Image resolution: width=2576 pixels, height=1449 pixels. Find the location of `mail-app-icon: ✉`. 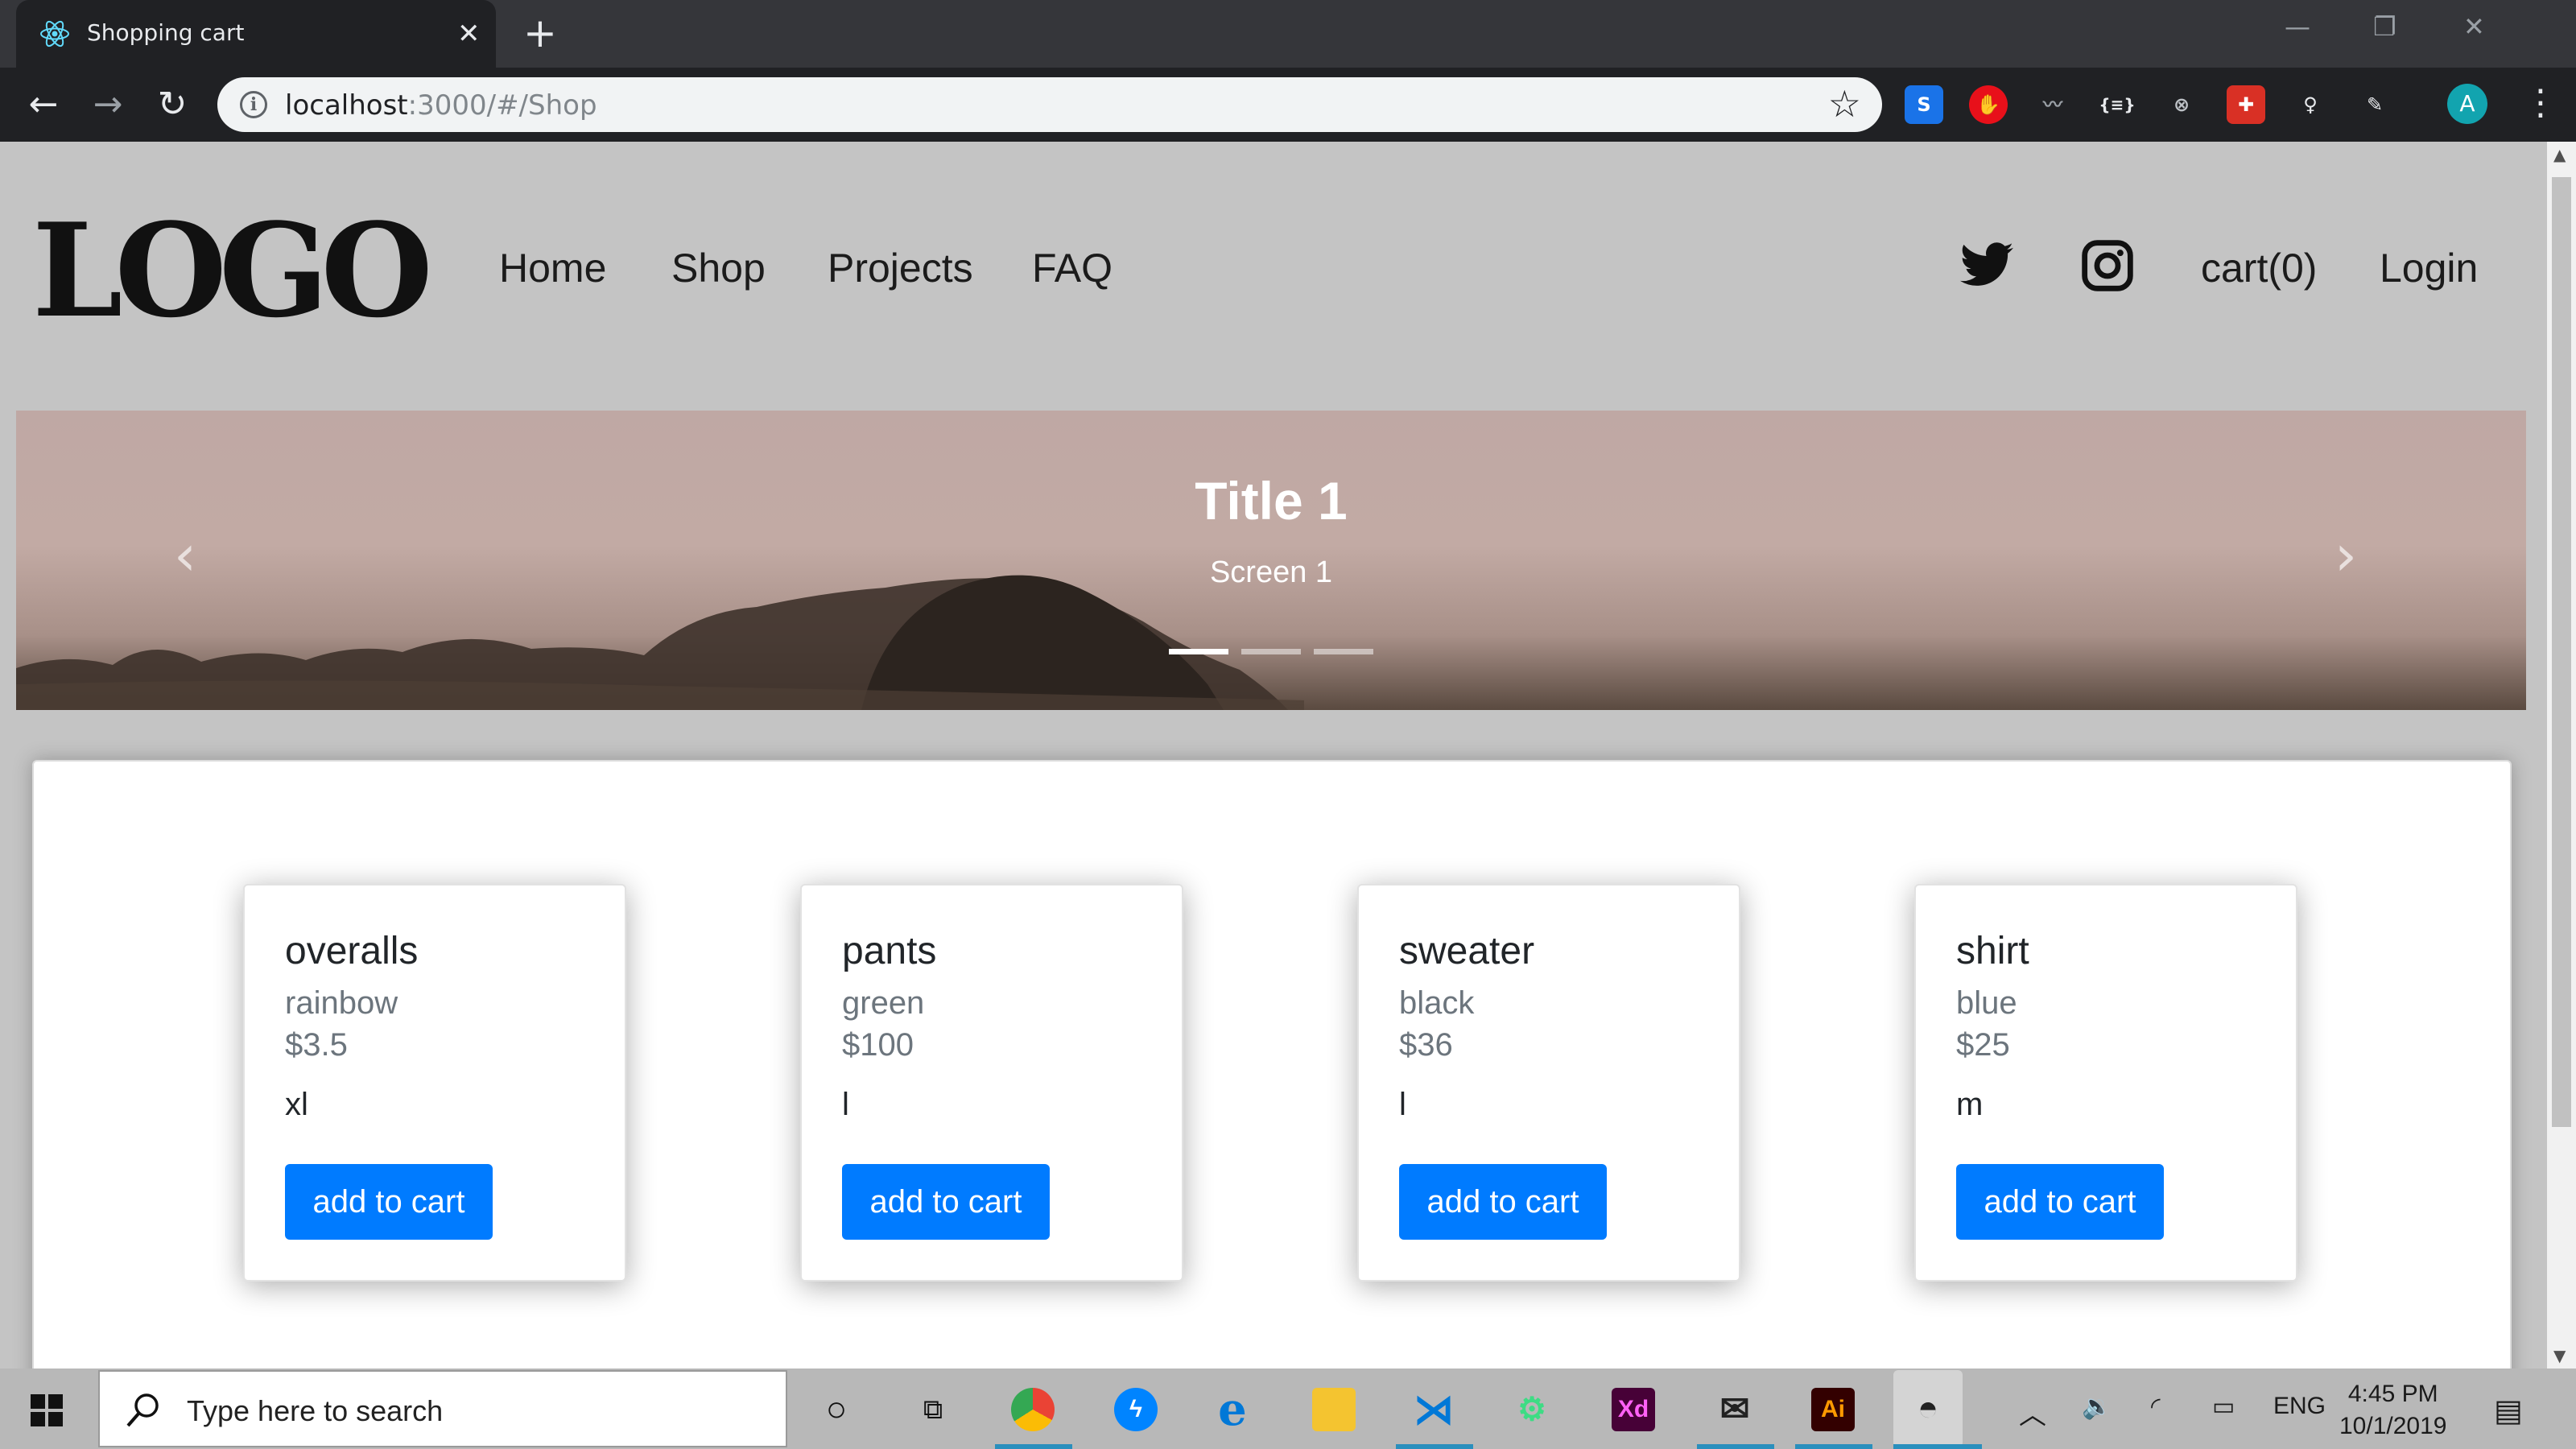

mail-app-icon: ✉ is located at coordinates (1735, 1409).